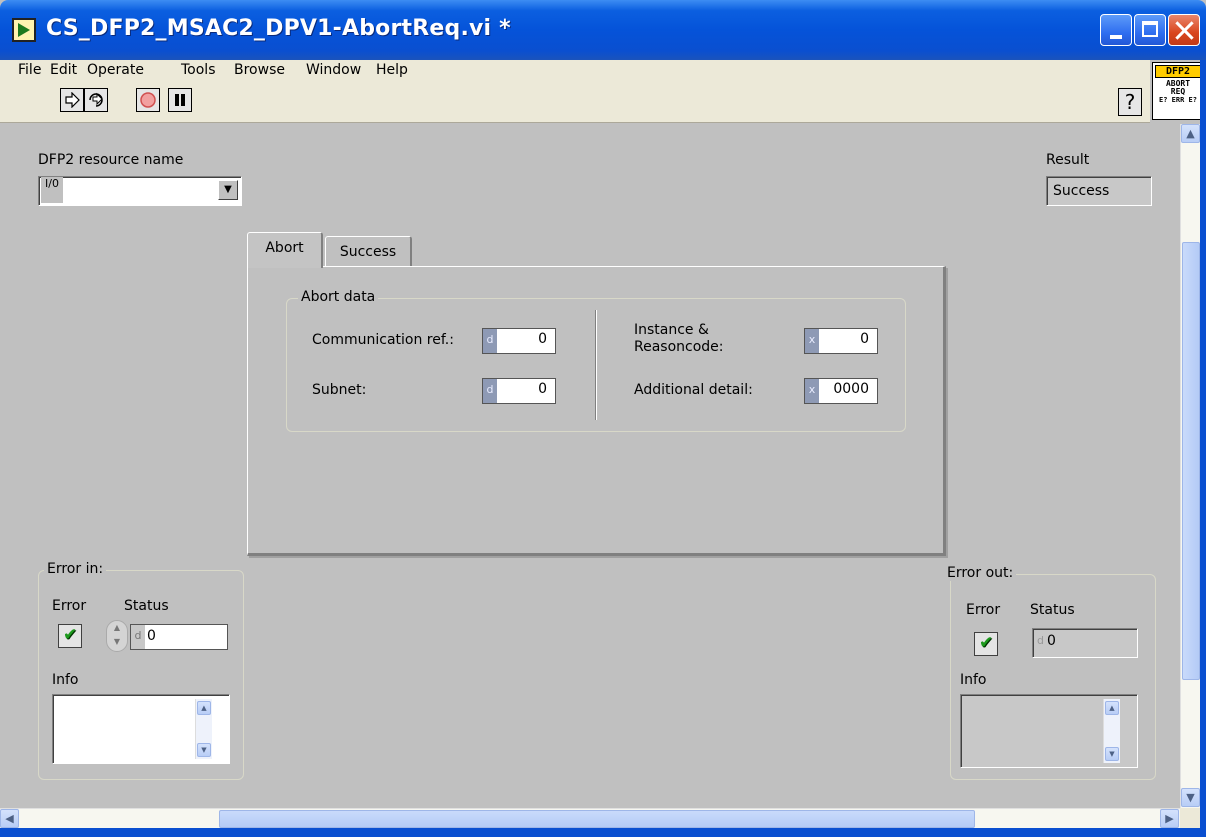 This screenshot has height=837, width=1206. Describe the element at coordinates (140, 191) in the screenshot. I see `resource-name-combo: I/0 ▼` at that location.